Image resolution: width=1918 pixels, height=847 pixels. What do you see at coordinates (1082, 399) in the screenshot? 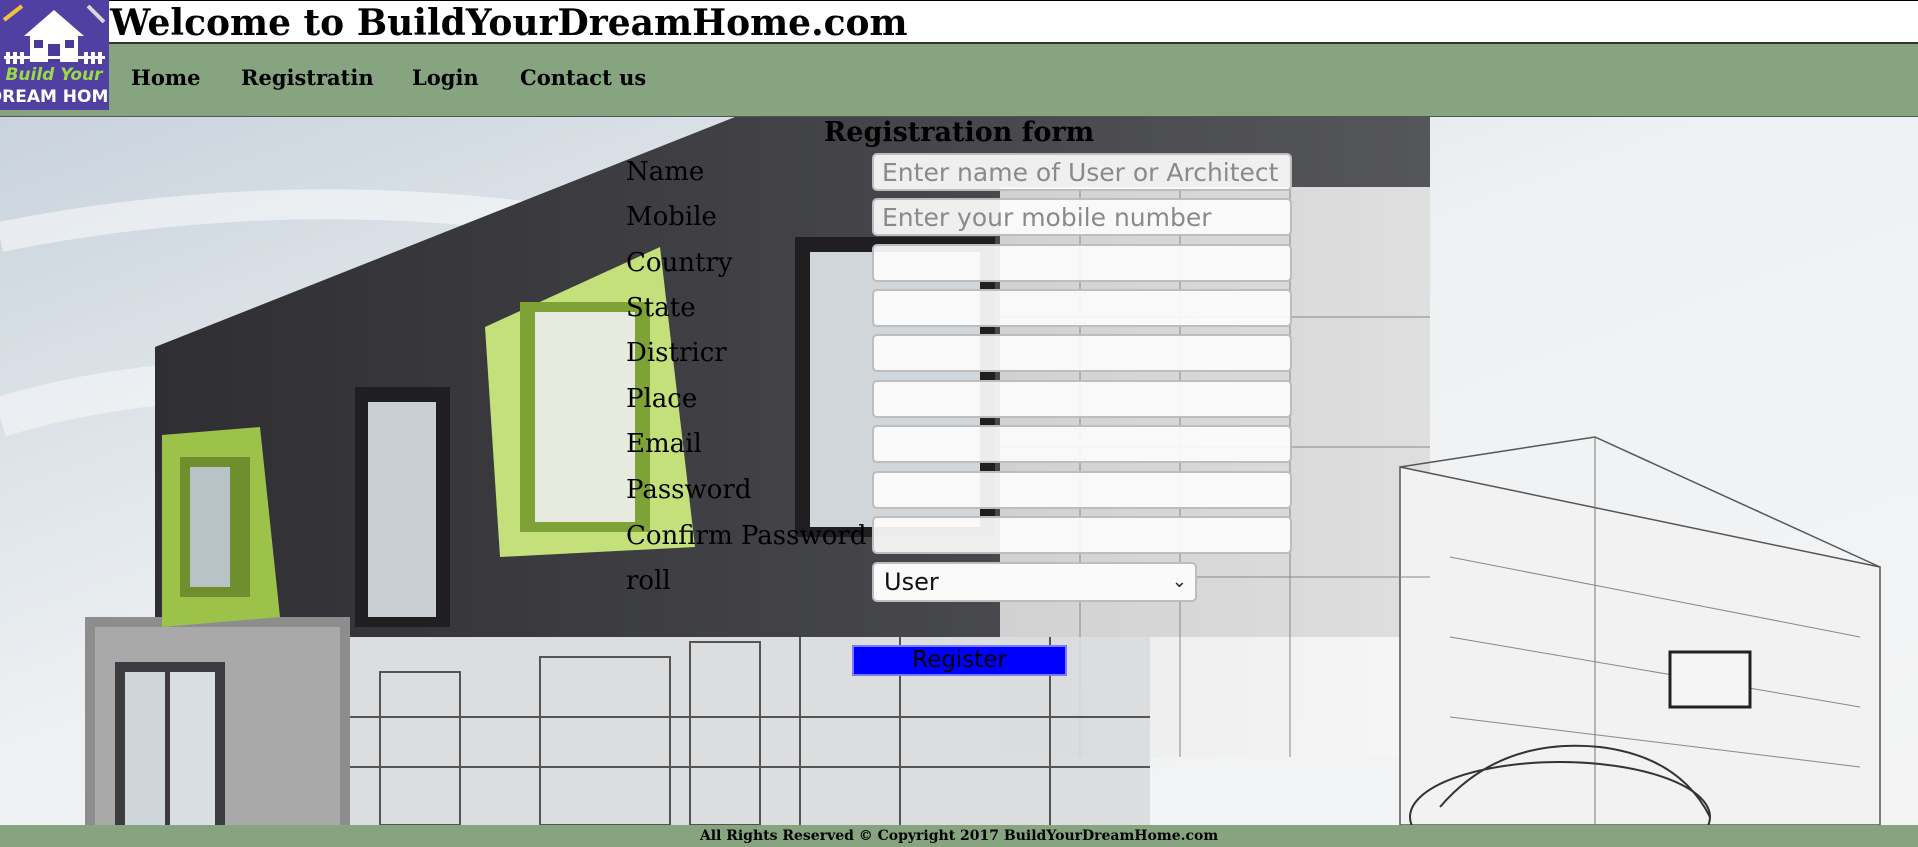
I see `place-input` at bounding box center [1082, 399].